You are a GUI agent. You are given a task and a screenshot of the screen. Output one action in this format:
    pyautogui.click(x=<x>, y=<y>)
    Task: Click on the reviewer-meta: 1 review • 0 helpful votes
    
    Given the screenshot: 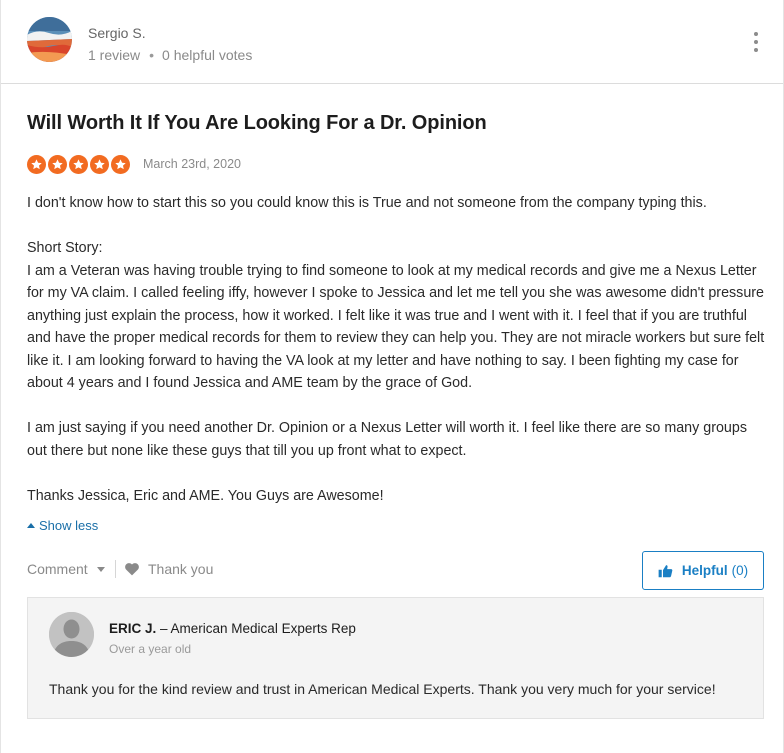 What is the action you would take?
    pyautogui.click(x=170, y=55)
    